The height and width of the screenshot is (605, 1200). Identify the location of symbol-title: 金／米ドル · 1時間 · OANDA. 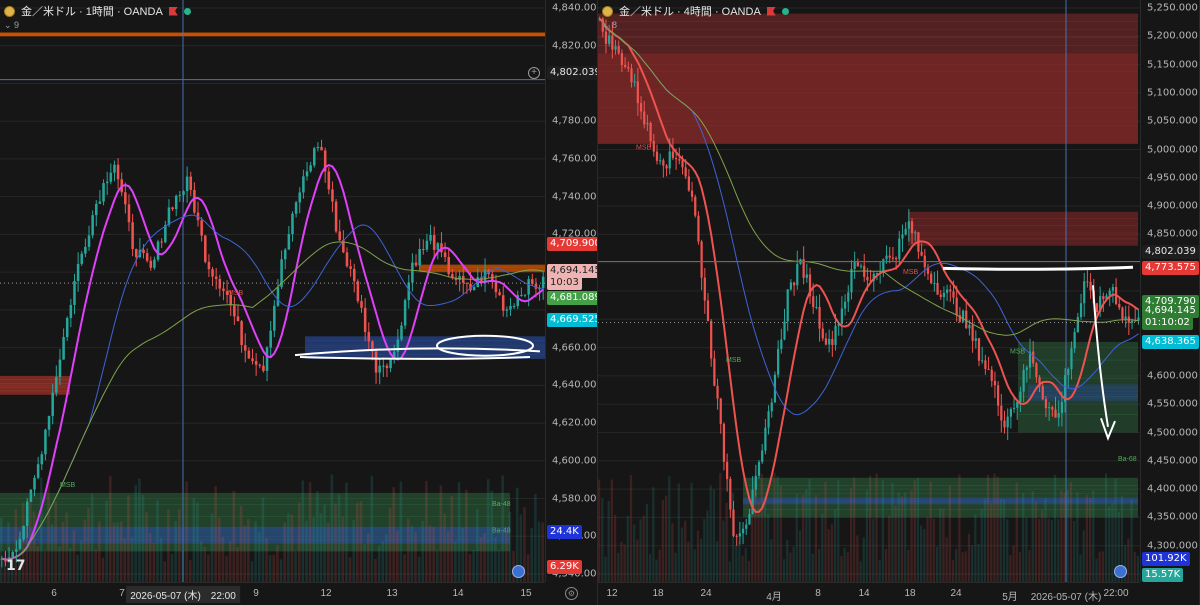
(92, 12).